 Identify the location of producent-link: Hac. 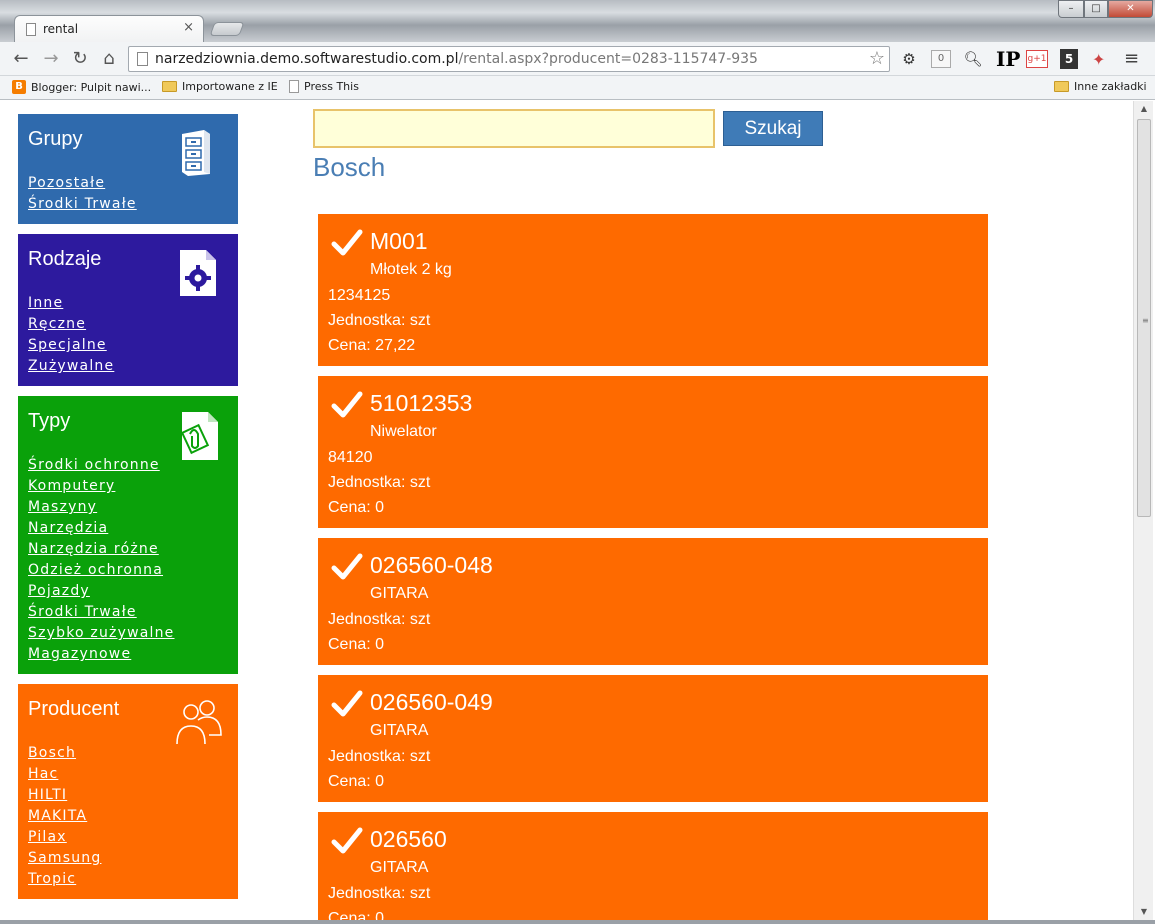
(128, 774).